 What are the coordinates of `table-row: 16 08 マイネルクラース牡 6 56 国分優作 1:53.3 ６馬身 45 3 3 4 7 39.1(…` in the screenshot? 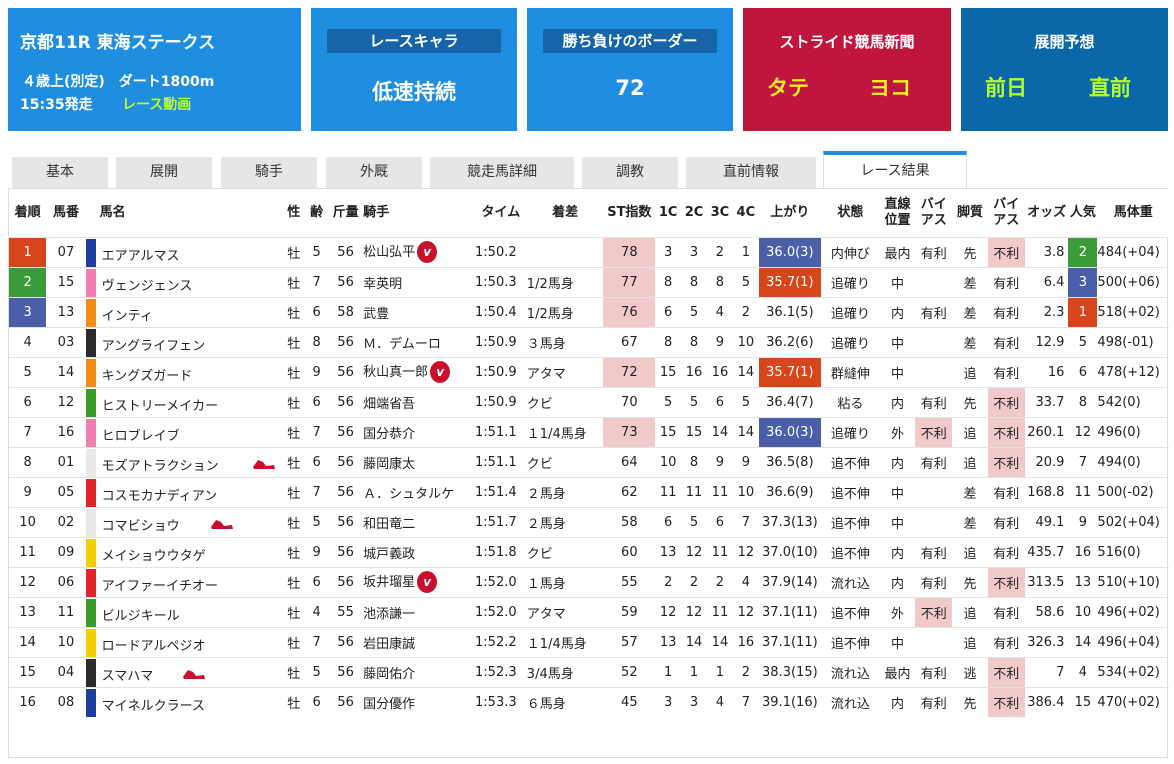 It's located at (589, 701).